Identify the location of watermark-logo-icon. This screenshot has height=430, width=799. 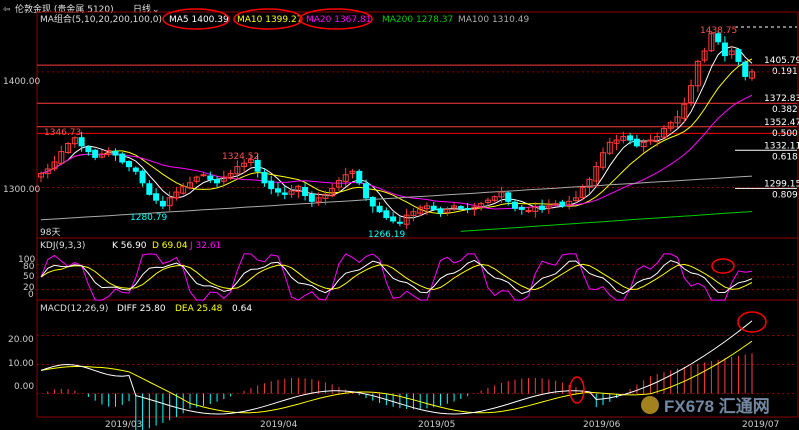
(650, 405).